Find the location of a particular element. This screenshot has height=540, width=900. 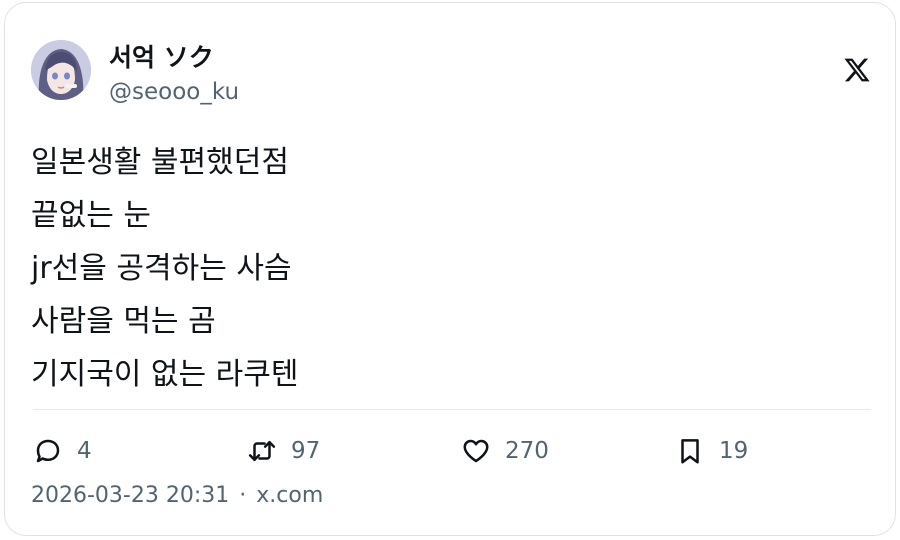

post-line: 사람을 먹는 곰 is located at coordinates (123, 321).